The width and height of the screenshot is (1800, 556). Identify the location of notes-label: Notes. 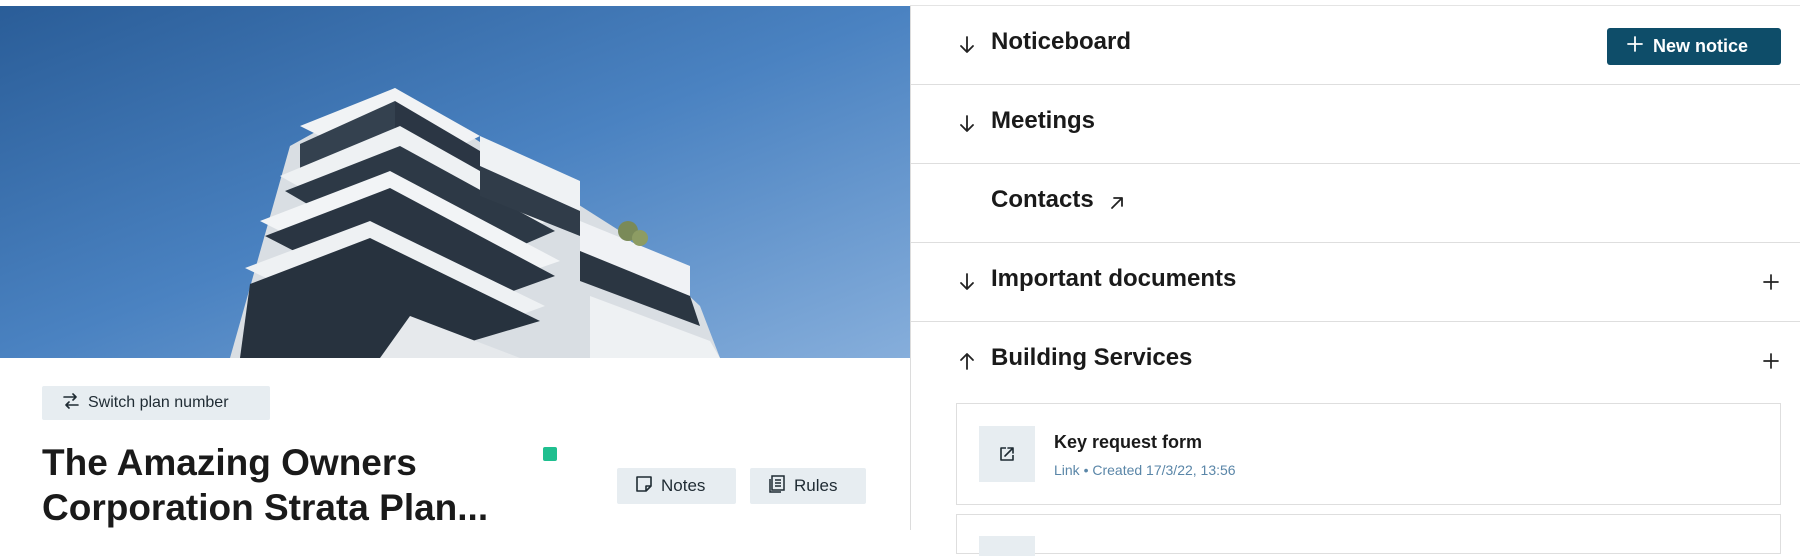
(683, 485).